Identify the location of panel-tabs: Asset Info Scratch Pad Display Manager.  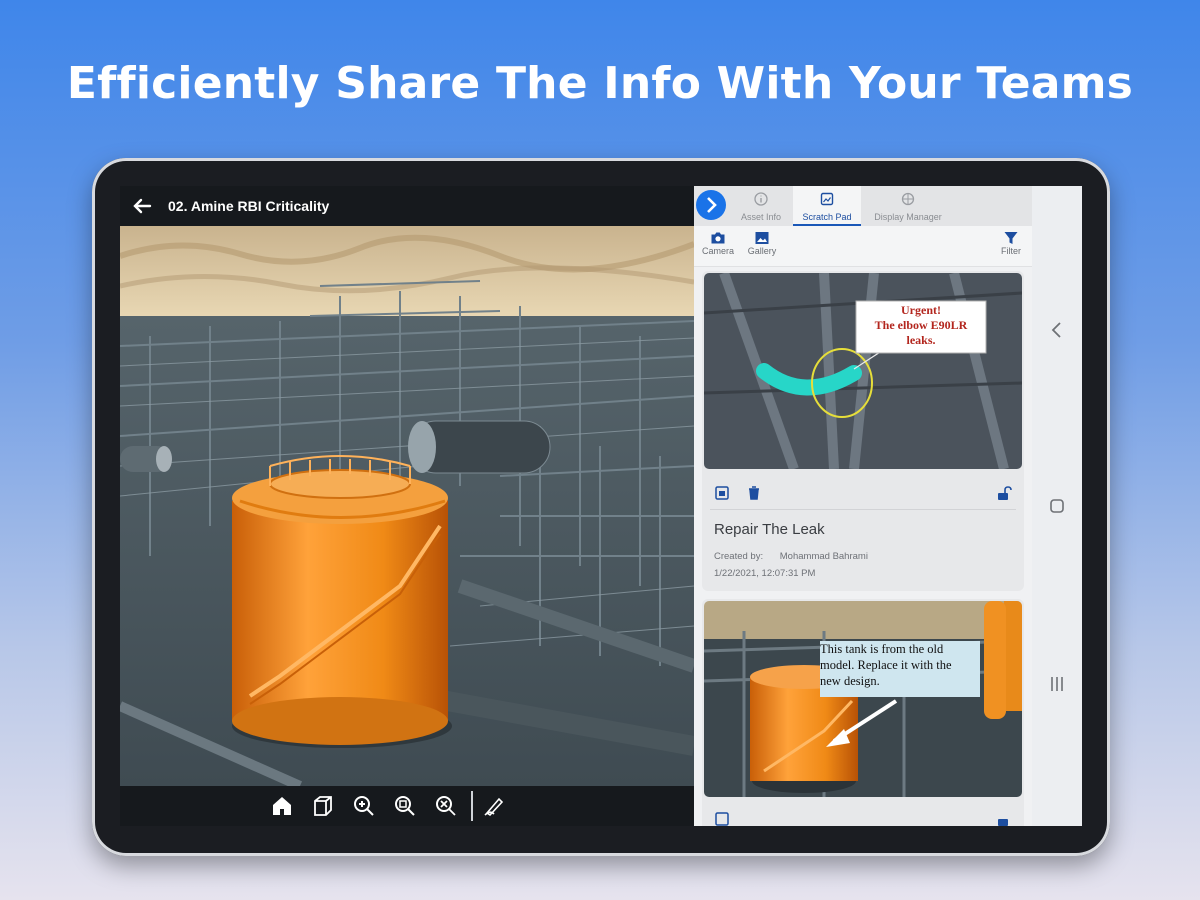
(863, 206).